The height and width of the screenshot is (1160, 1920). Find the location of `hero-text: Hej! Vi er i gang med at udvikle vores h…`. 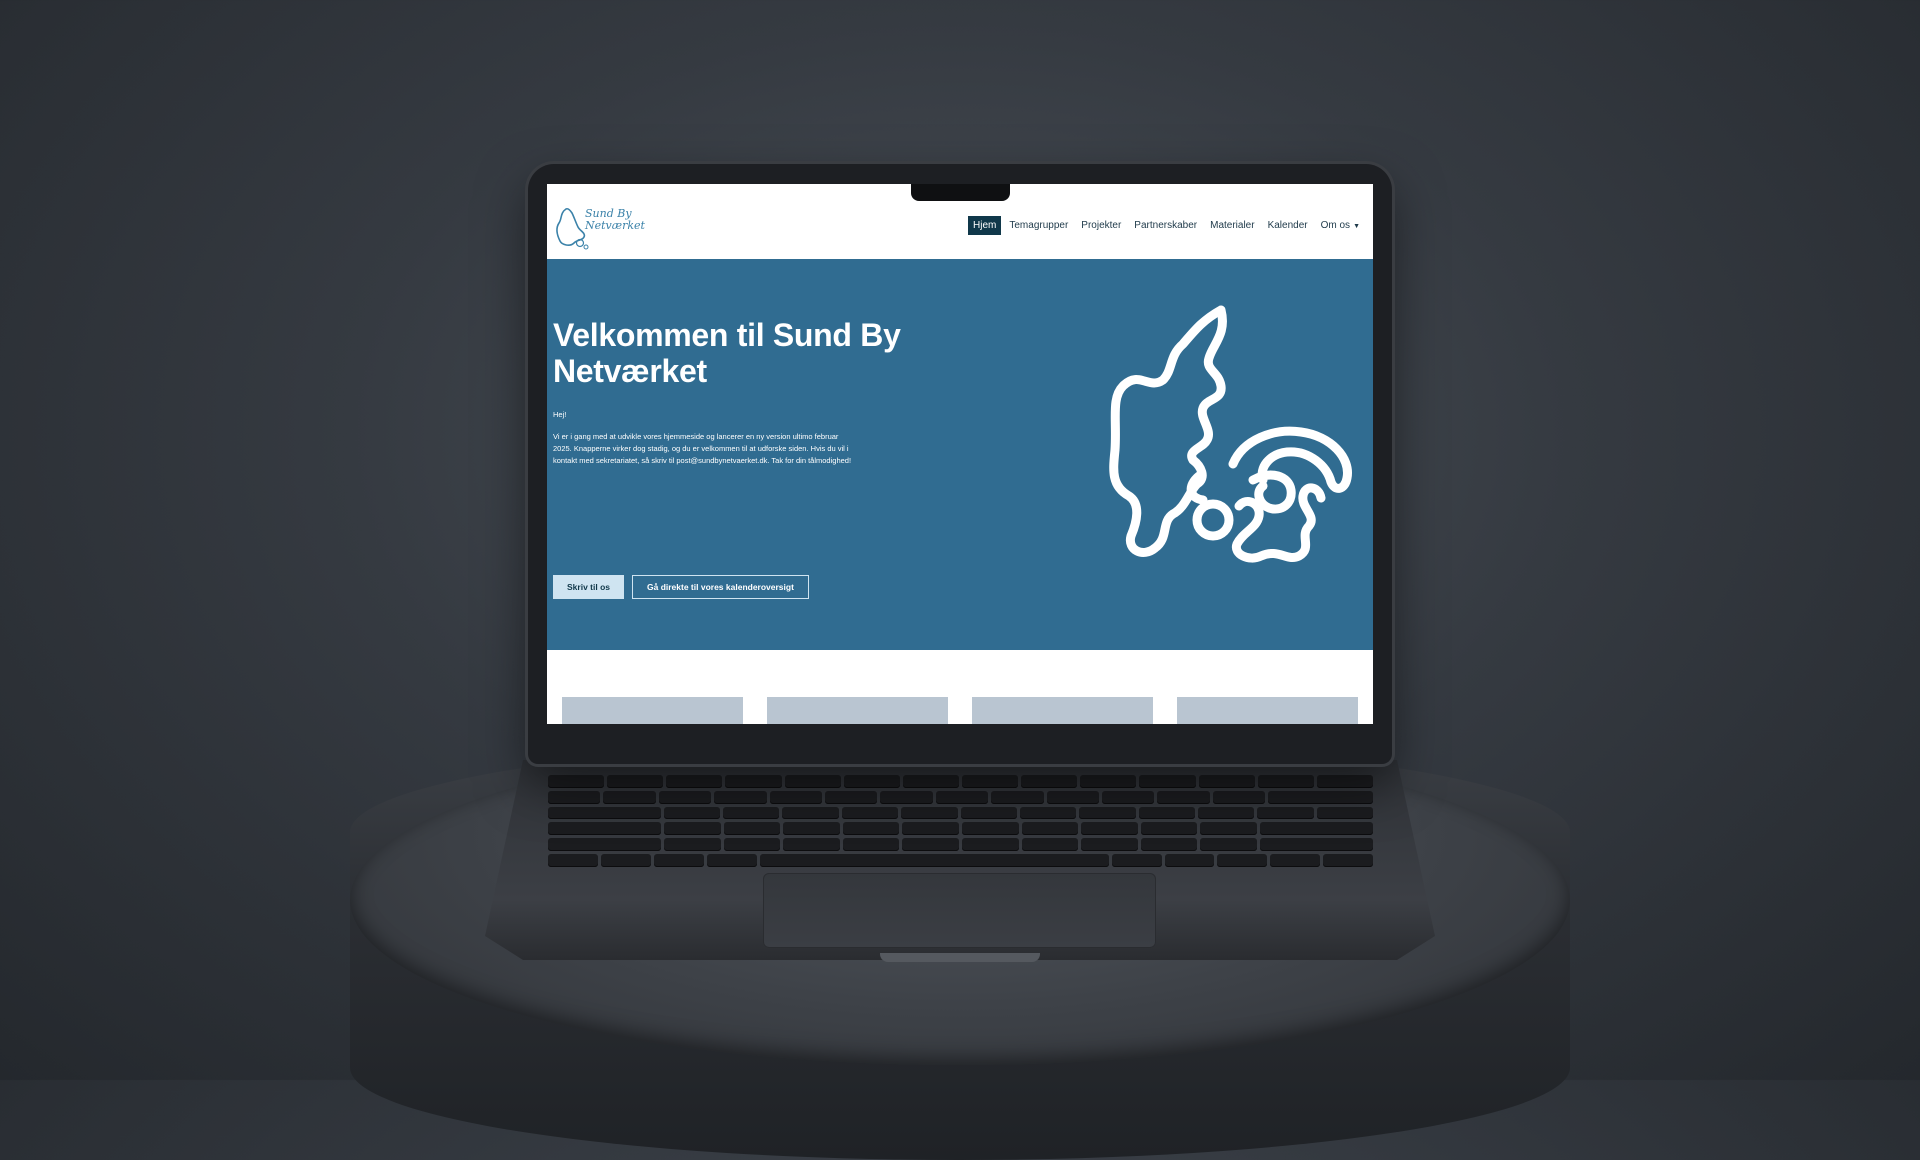

hero-text: Hej! Vi er i gang med at udvikle vores h… is located at coordinates (703, 443).